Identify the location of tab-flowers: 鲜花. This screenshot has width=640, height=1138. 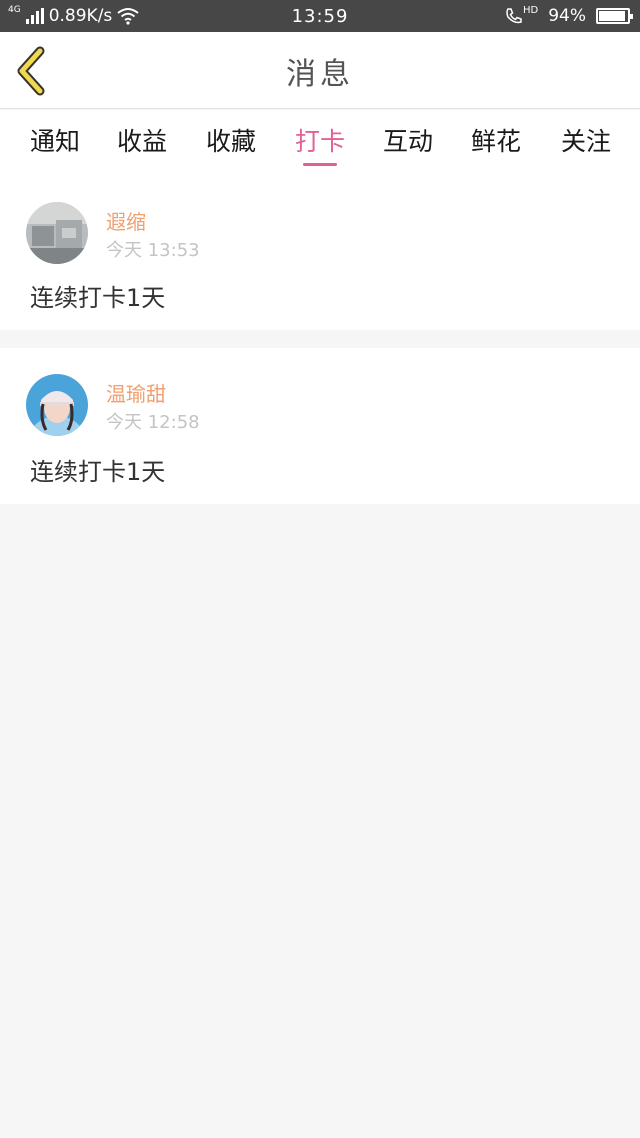
(496, 140).